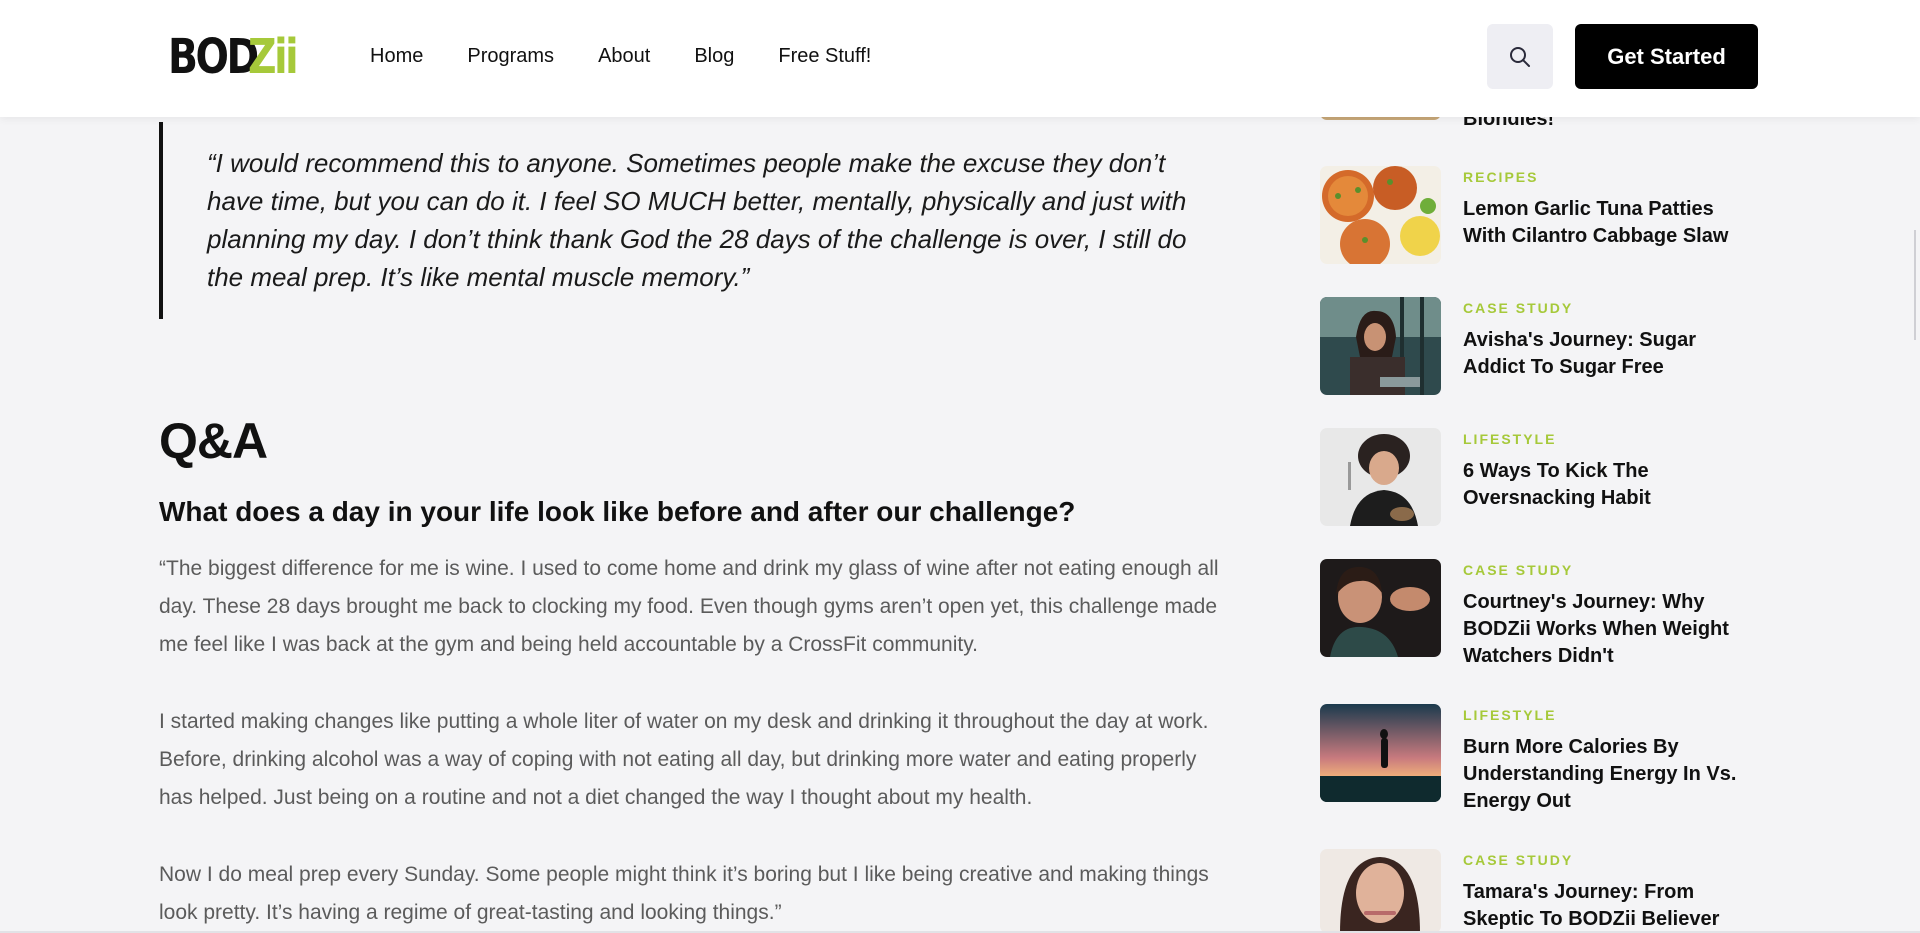 This screenshot has height=933, width=1920. Describe the element at coordinates (1608, 485) in the screenshot. I see `post-title: 6 Ways To Kick The Oversnacking Habit` at that location.